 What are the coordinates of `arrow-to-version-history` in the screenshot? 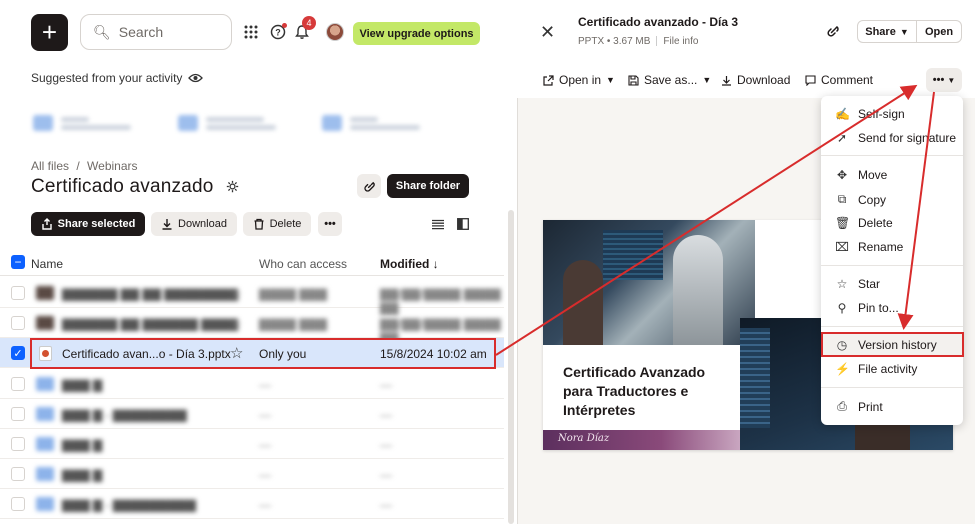 It's located at (916, 210).